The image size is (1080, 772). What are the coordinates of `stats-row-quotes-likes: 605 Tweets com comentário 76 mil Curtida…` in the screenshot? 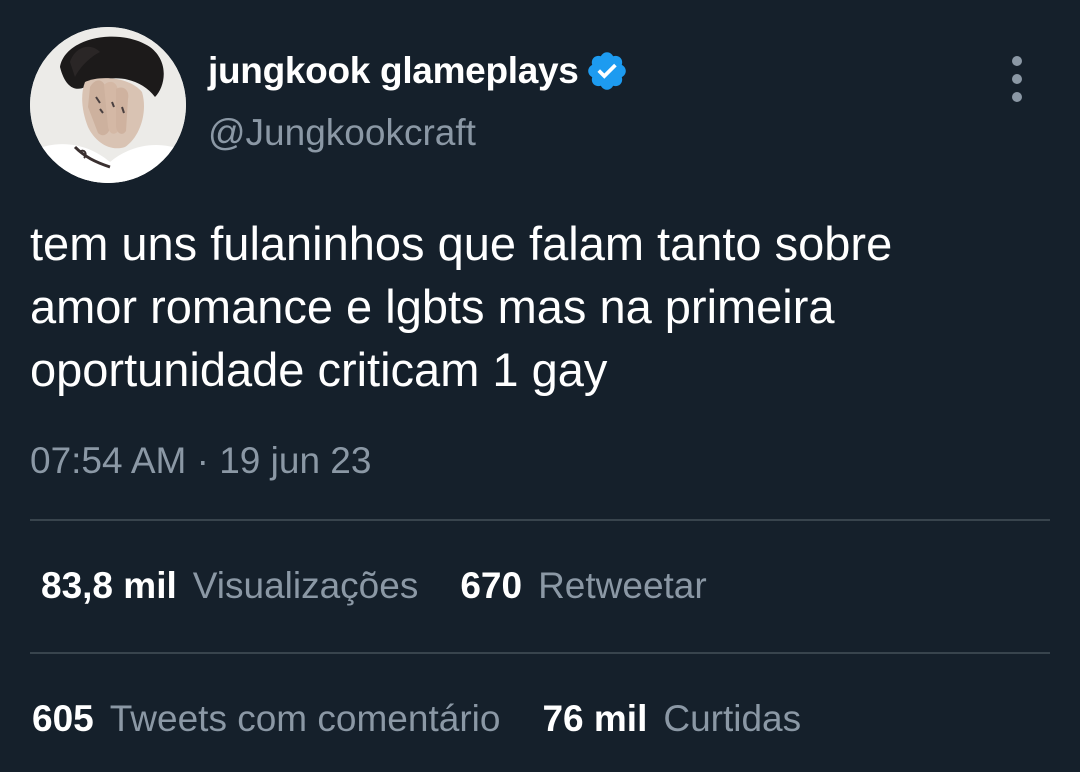 It's located at (437, 719).